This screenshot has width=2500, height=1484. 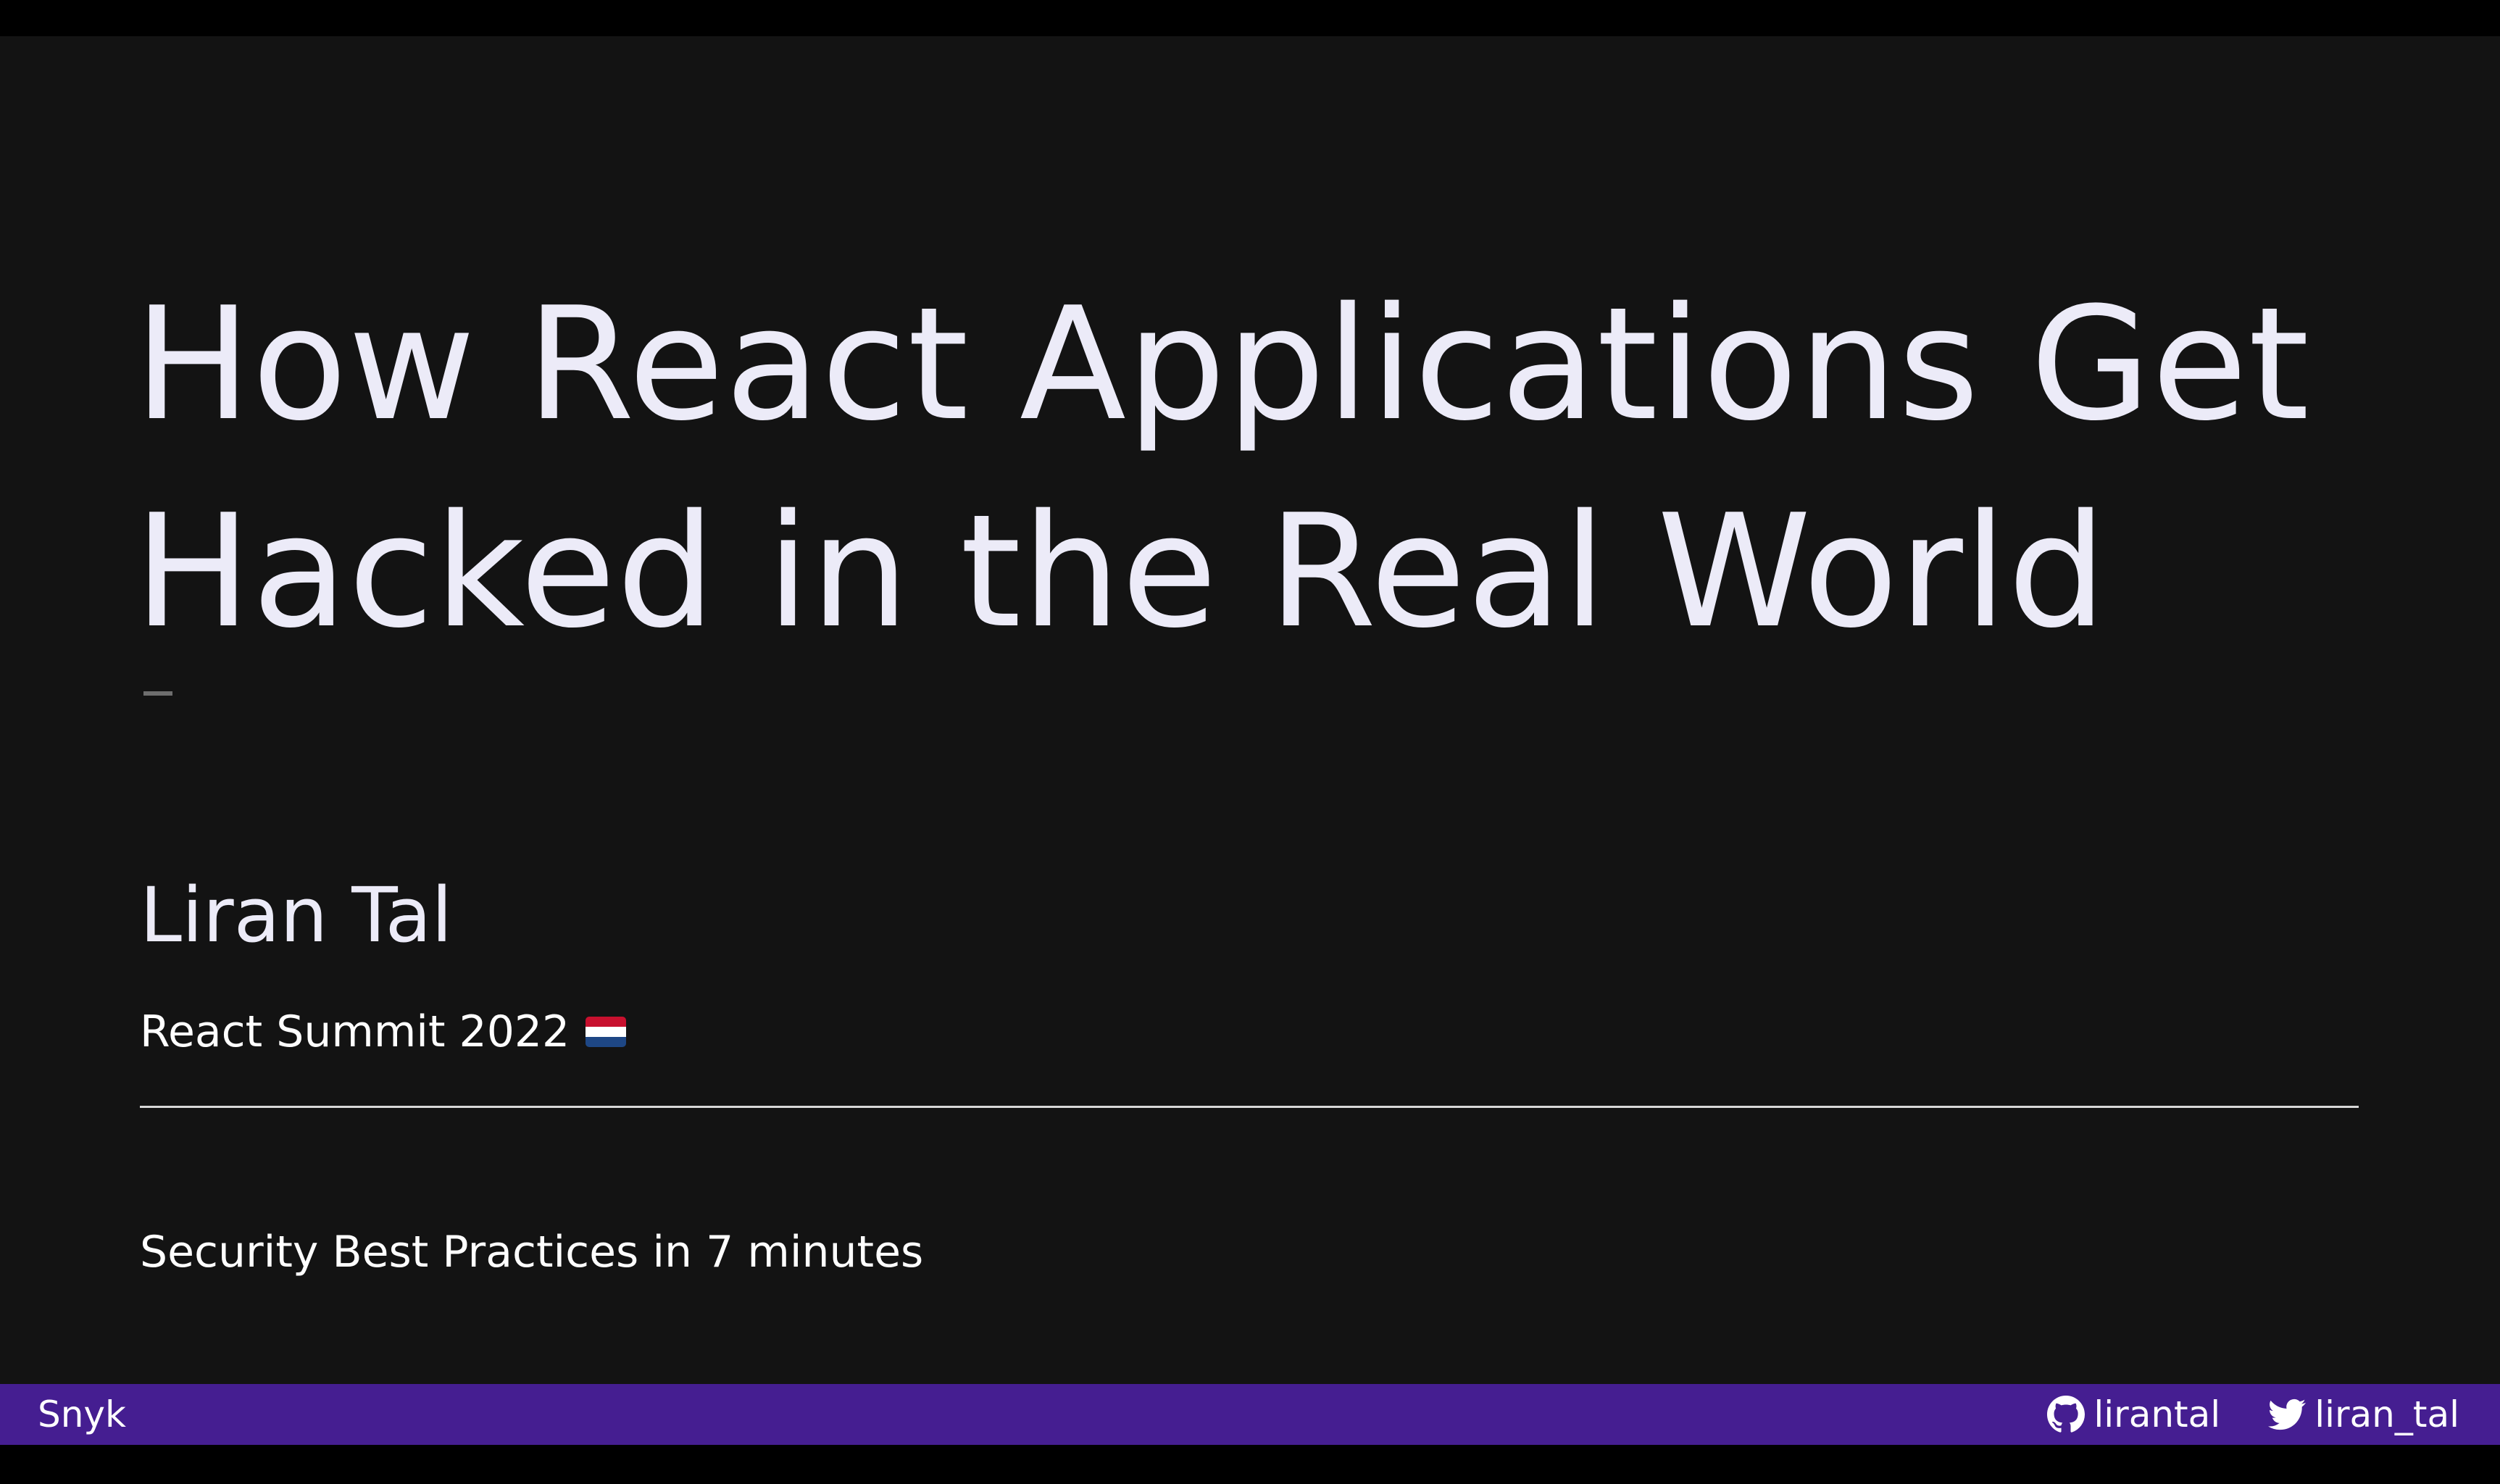 I want to click on footer-brand: Snyk, so click(x=82, y=1414).